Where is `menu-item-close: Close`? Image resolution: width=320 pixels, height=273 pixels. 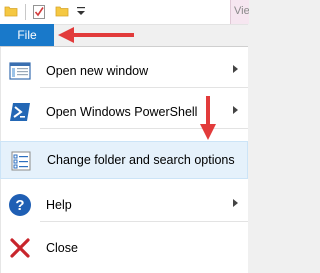
menu-item-close: Close is located at coordinates (124, 248).